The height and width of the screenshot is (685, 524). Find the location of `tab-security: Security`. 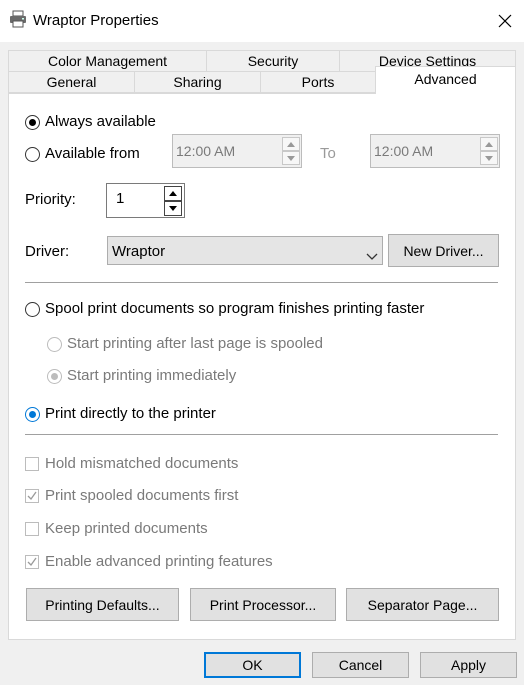

tab-security: Security is located at coordinates (273, 61).